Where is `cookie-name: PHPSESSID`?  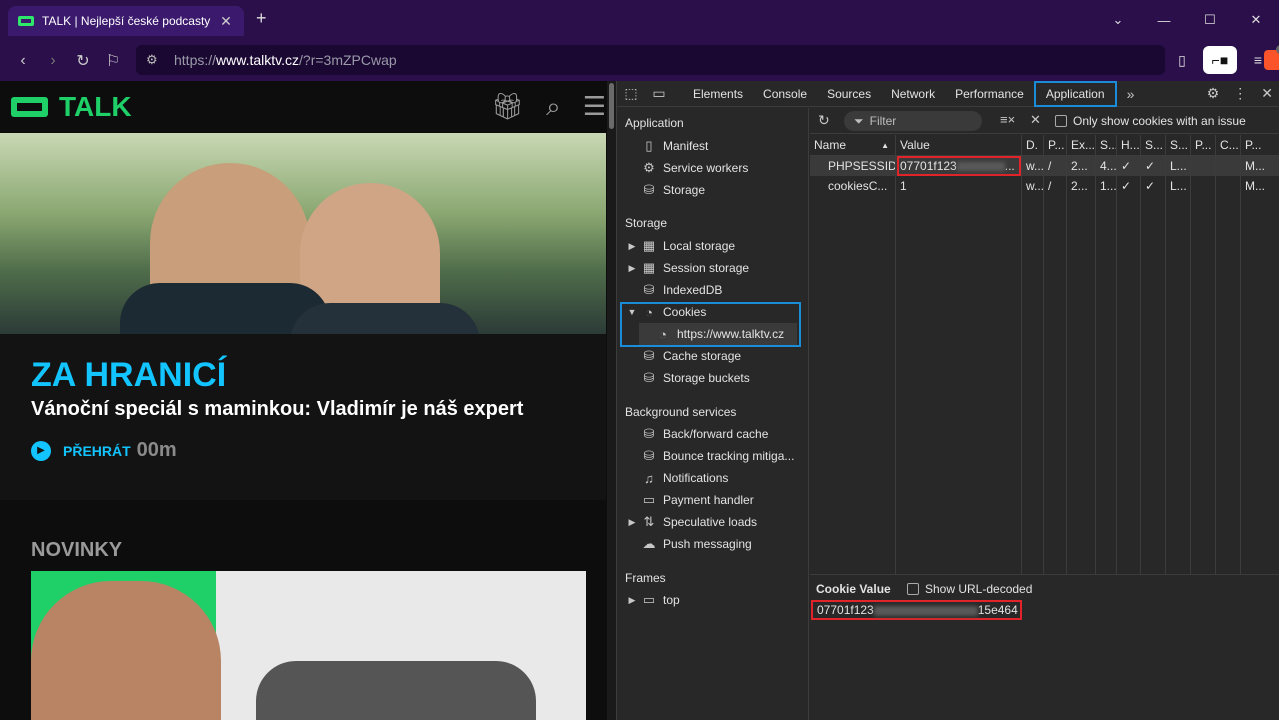 cookie-name: PHPSESSID is located at coordinates (859, 166).